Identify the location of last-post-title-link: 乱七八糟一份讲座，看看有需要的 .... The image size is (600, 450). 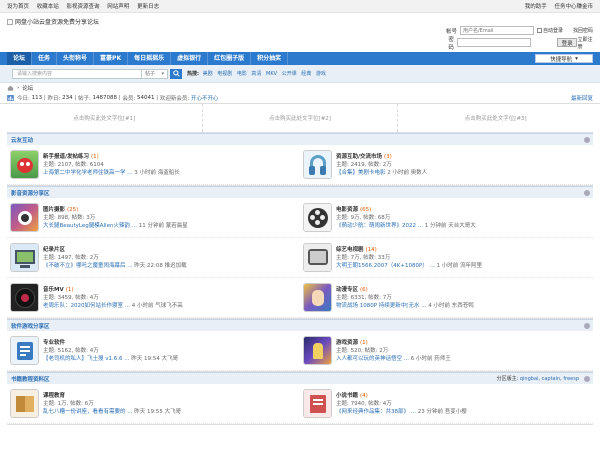
(88, 412).